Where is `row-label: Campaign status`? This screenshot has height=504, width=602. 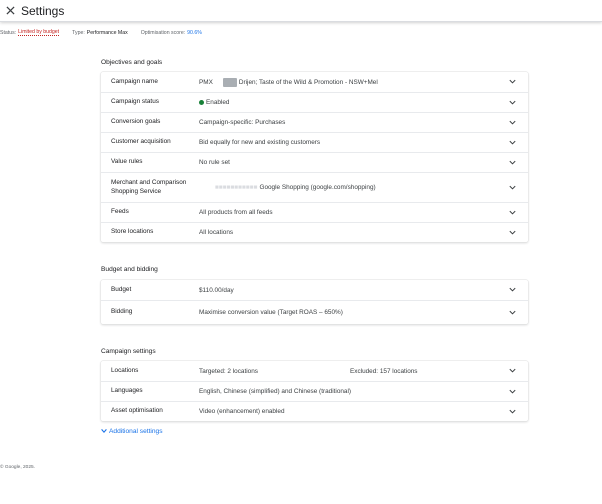 row-label: Campaign status is located at coordinates (135, 102).